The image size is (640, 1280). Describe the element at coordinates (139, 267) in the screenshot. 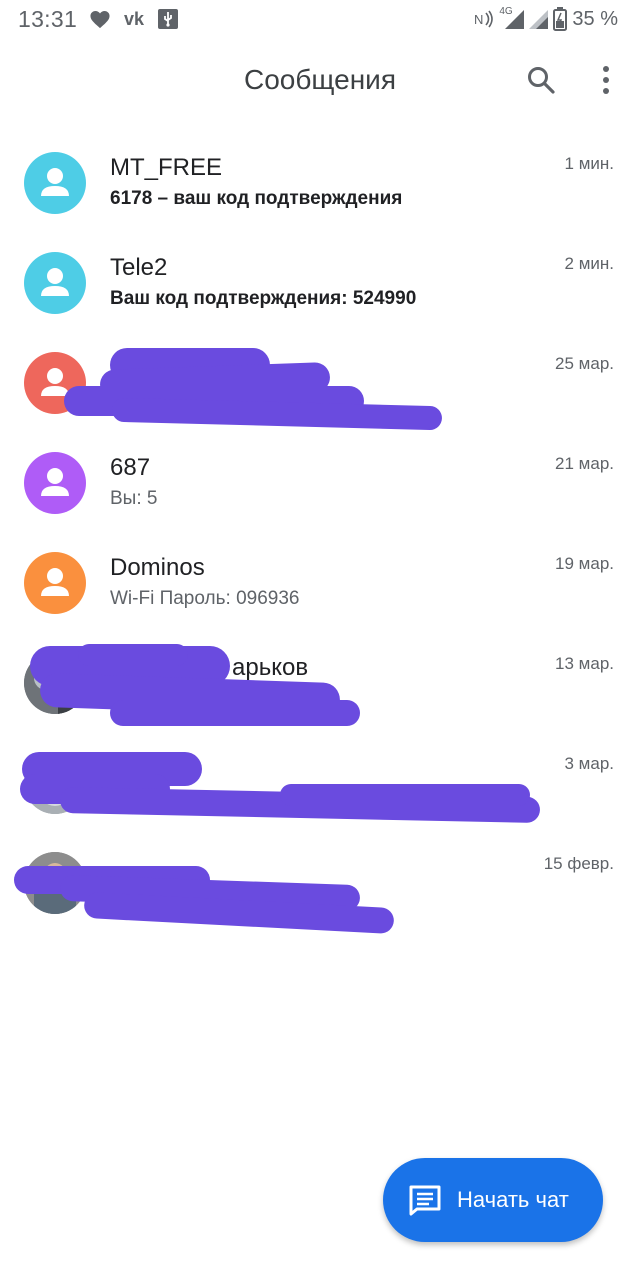

I see `conversation-title: Tele2` at that location.